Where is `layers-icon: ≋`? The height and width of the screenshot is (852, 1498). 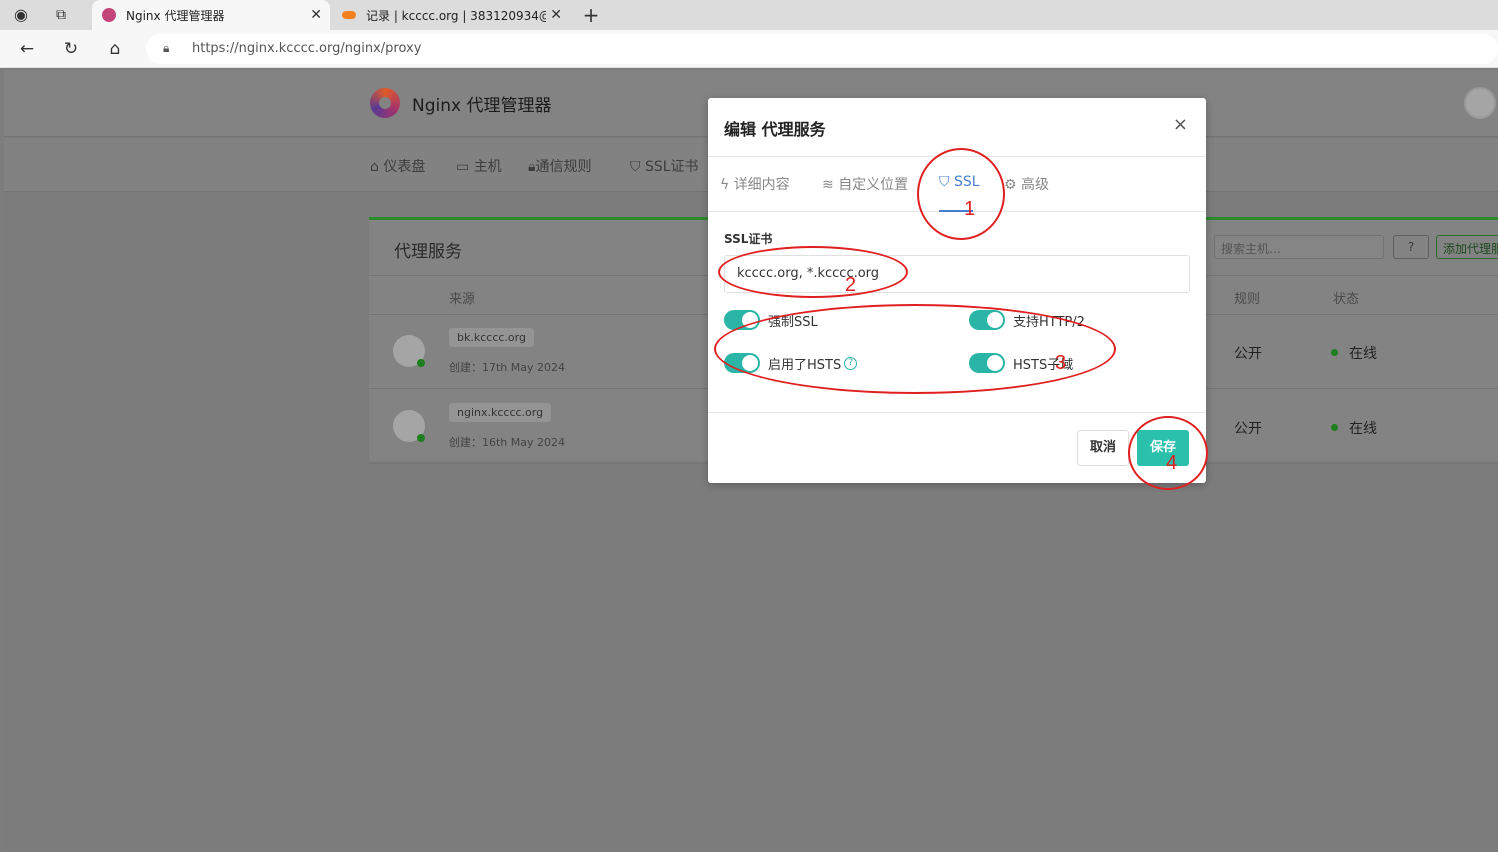 layers-icon: ≋ is located at coordinates (830, 185).